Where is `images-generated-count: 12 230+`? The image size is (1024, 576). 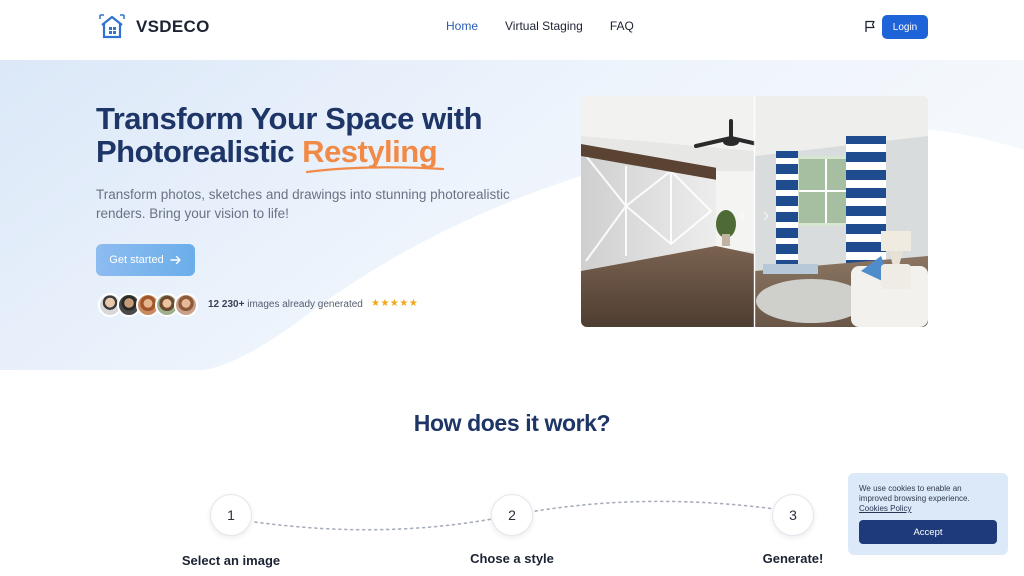 images-generated-count: 12 230+ is located at coordinates (226, 304).